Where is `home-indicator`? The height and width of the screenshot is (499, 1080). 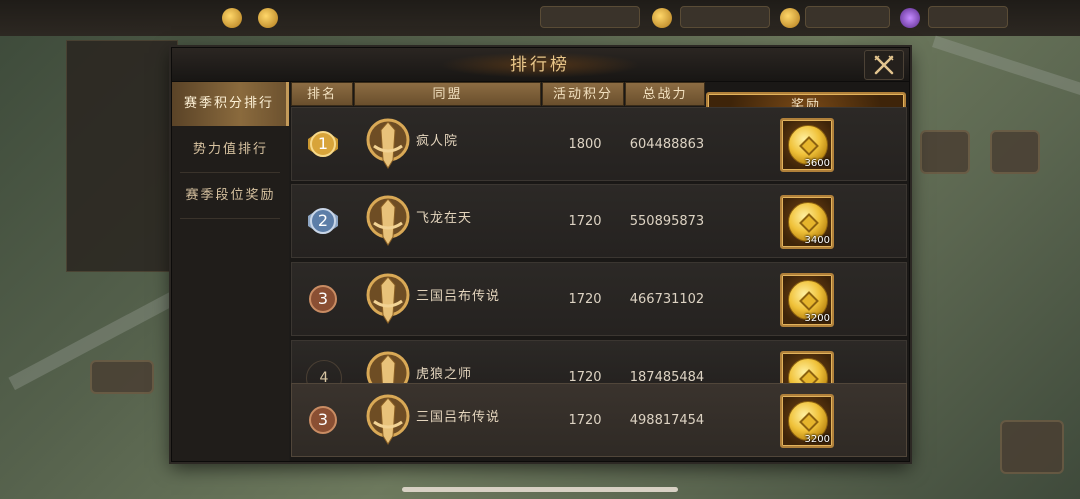 home-indicator is located at coordinates (540, 489).